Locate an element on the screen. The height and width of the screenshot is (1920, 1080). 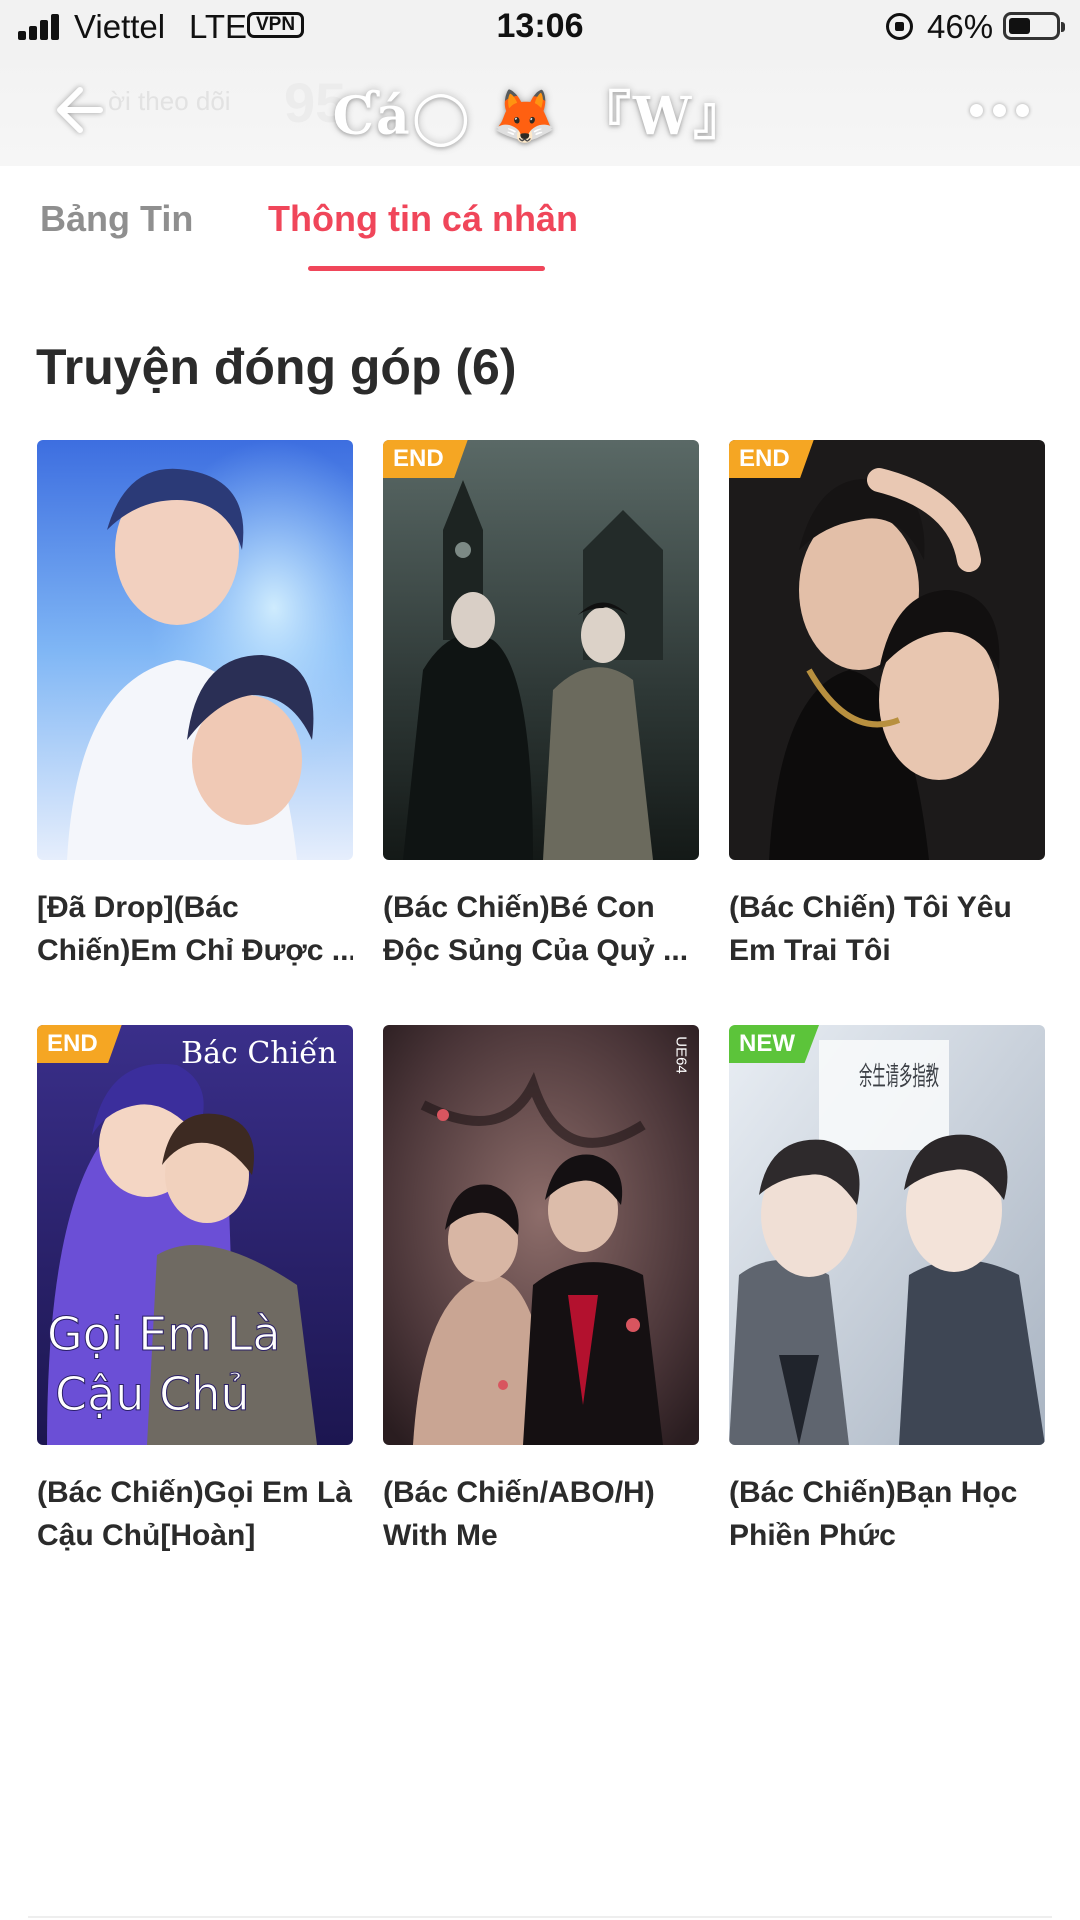
battery-level is located at coordinates (1019, 26).